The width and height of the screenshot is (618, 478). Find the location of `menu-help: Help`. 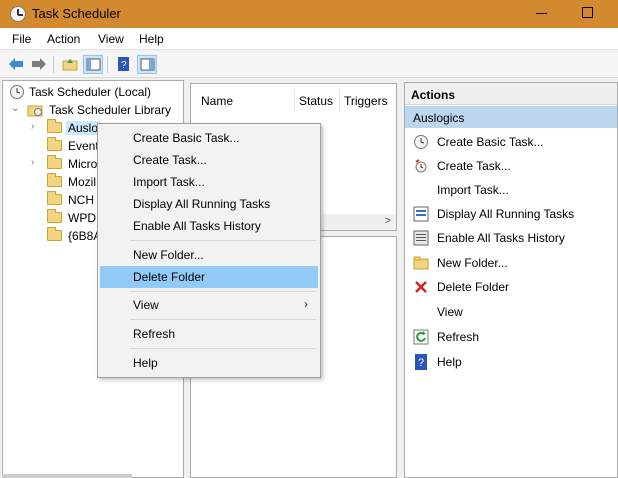

menu-help: Help is located at coordinates (151, 39).